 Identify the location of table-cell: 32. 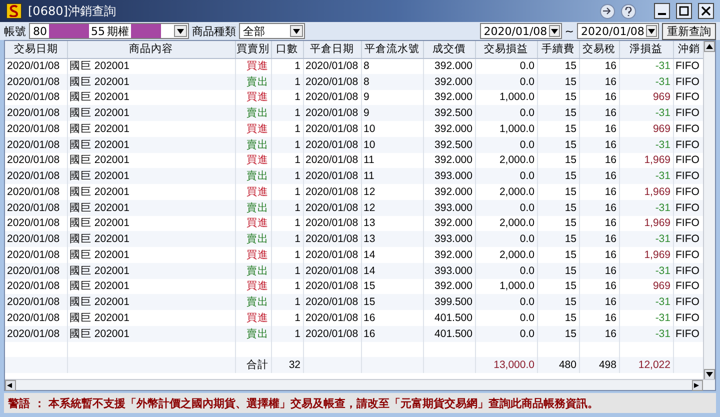
(287, 365).